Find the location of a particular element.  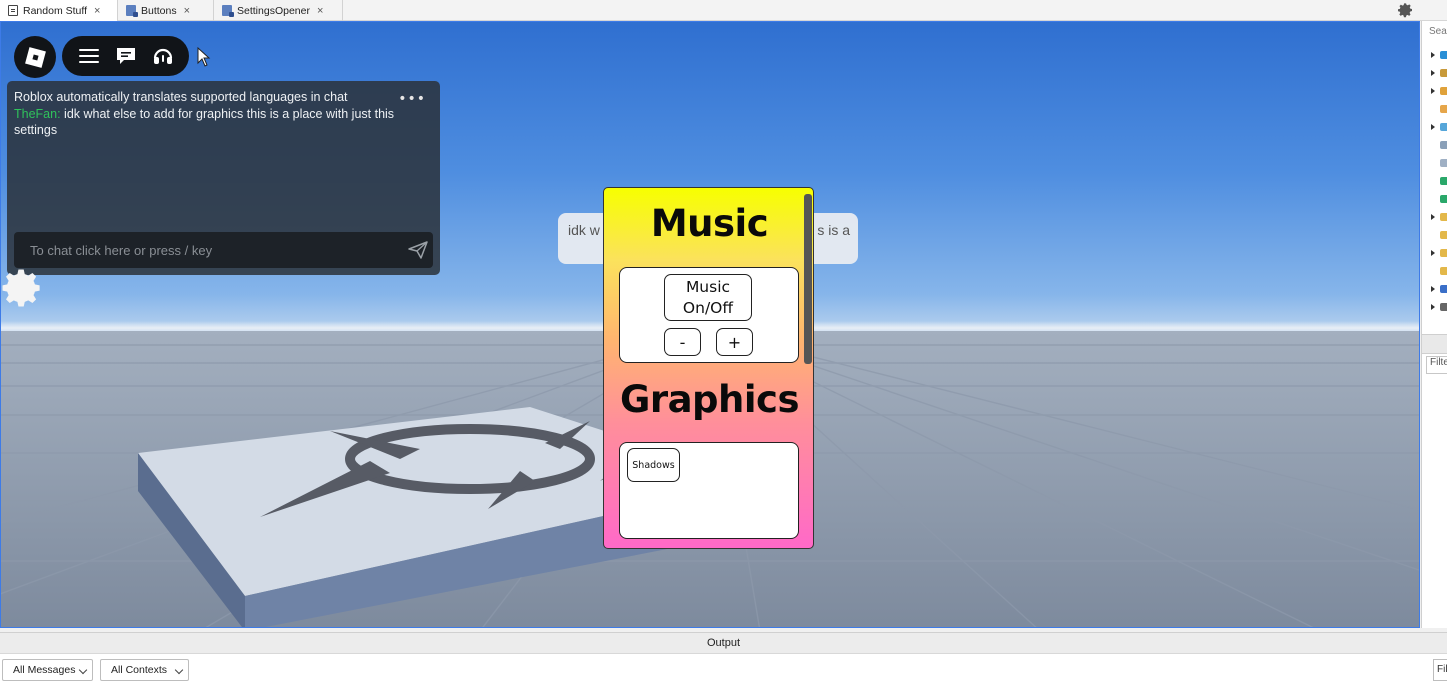

tab-label: Buttons is located at coordinates (159, 10).